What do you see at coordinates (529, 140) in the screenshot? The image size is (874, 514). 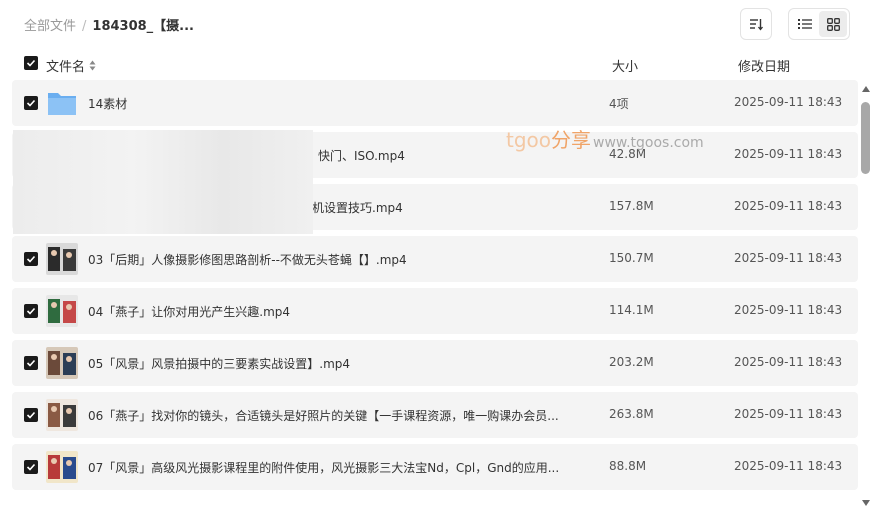 I see `watermark-brand: tgoo` at bounding box center [529, 140].